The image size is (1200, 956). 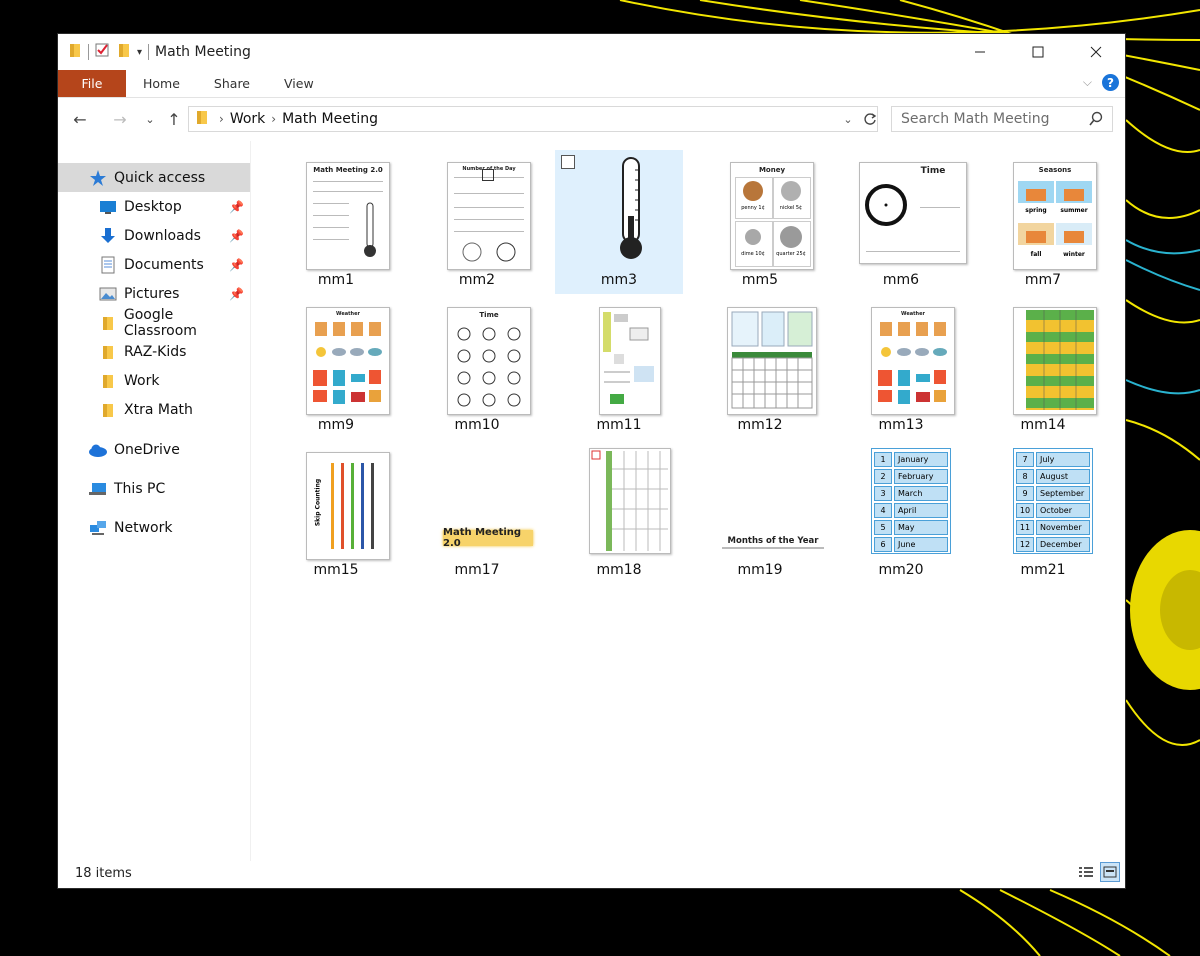 What do you see at coordinates (568, 162) in the screenshot?
I see `item-checkbox` at bounding box center [568, 162].